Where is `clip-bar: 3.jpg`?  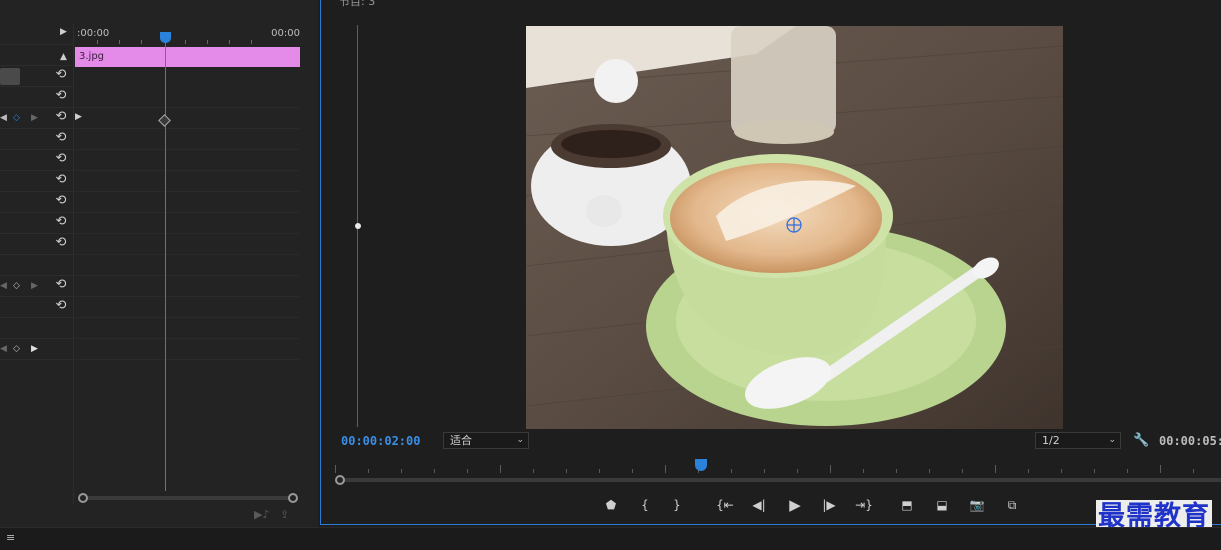 clip-bar: 3.jpg is located at coordinates (187, 57).